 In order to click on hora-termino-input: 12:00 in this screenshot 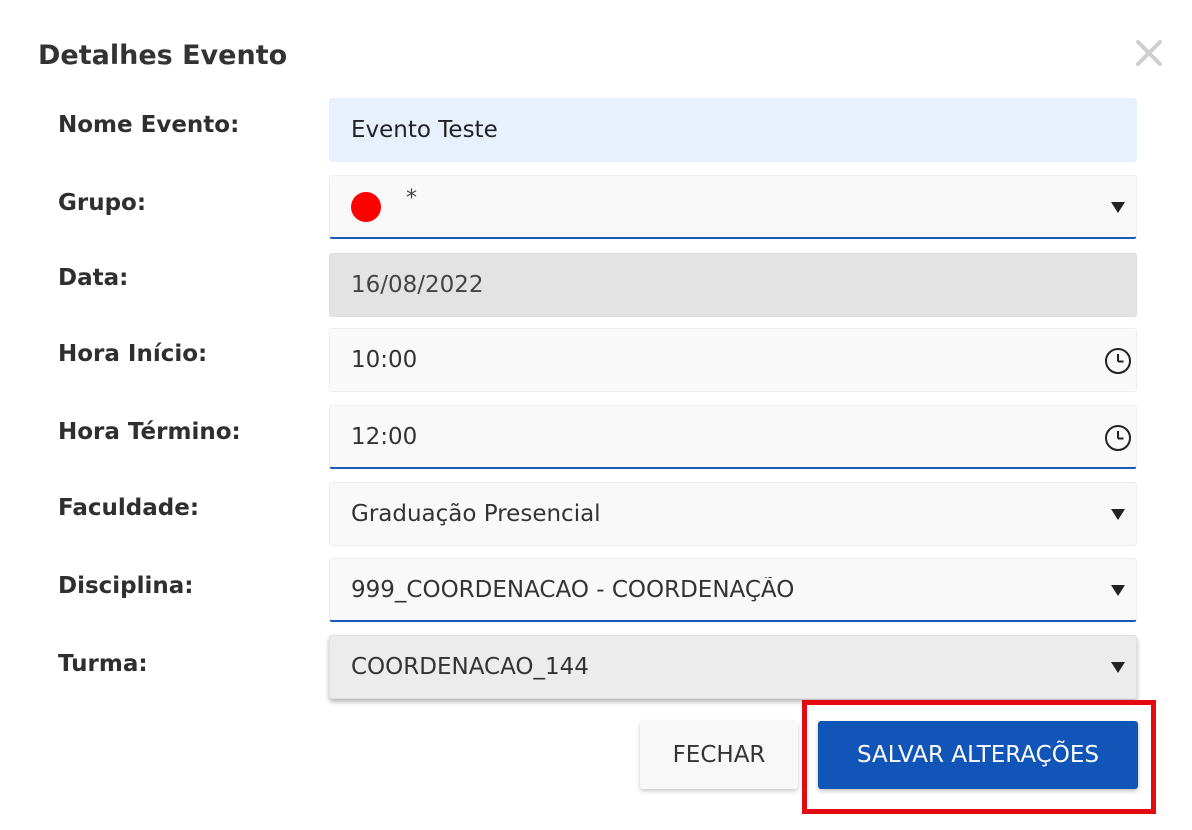, I will do `click(733, 437)`.